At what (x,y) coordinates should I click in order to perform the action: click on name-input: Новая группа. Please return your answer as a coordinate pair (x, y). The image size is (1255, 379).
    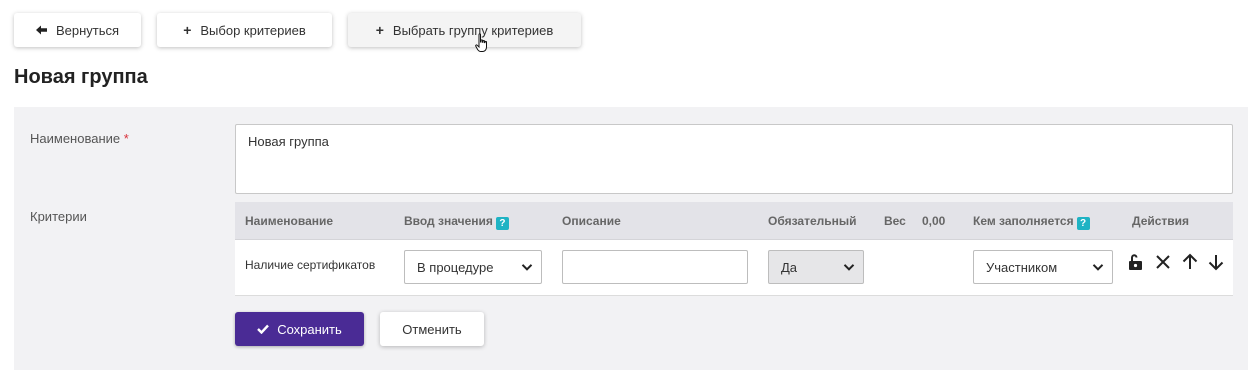
    Looking at the image, I should click on (734, 159).